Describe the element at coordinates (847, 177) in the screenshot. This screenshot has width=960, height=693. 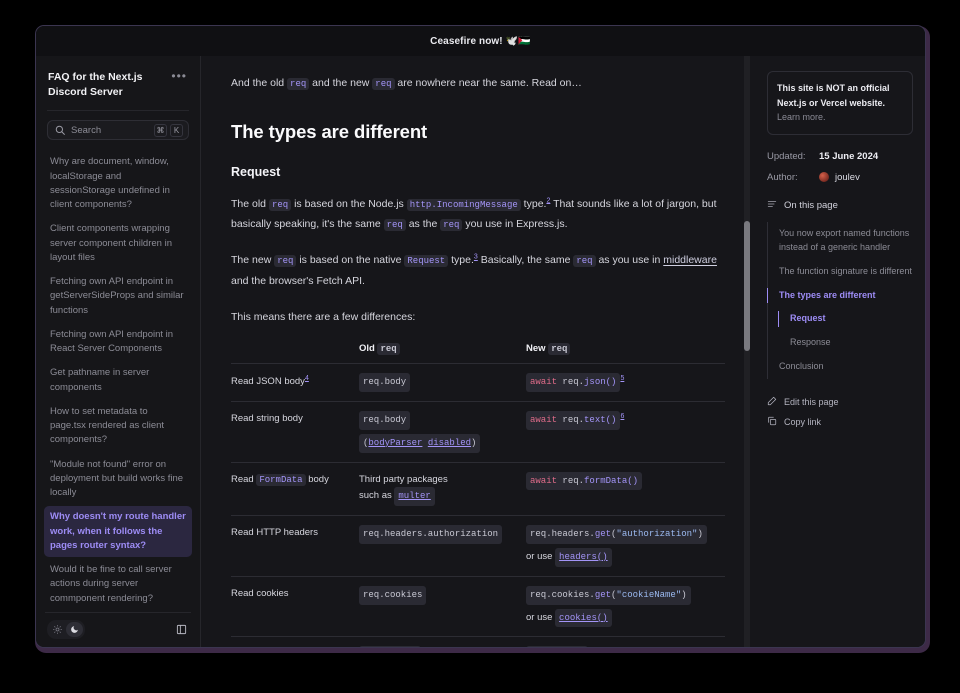
I see `author-name: joulev` at that location.